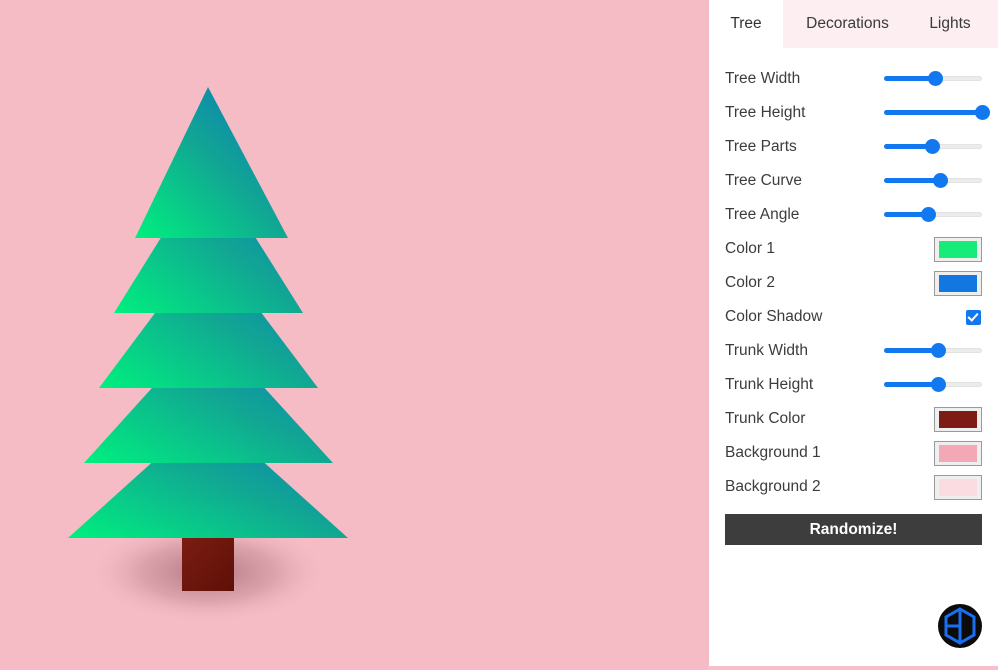 This screenshot has height=670, width=998. Describe the element at coordinates (765, 113) in the screenshot. I see `label-tree-height: Tree Height` at that location.